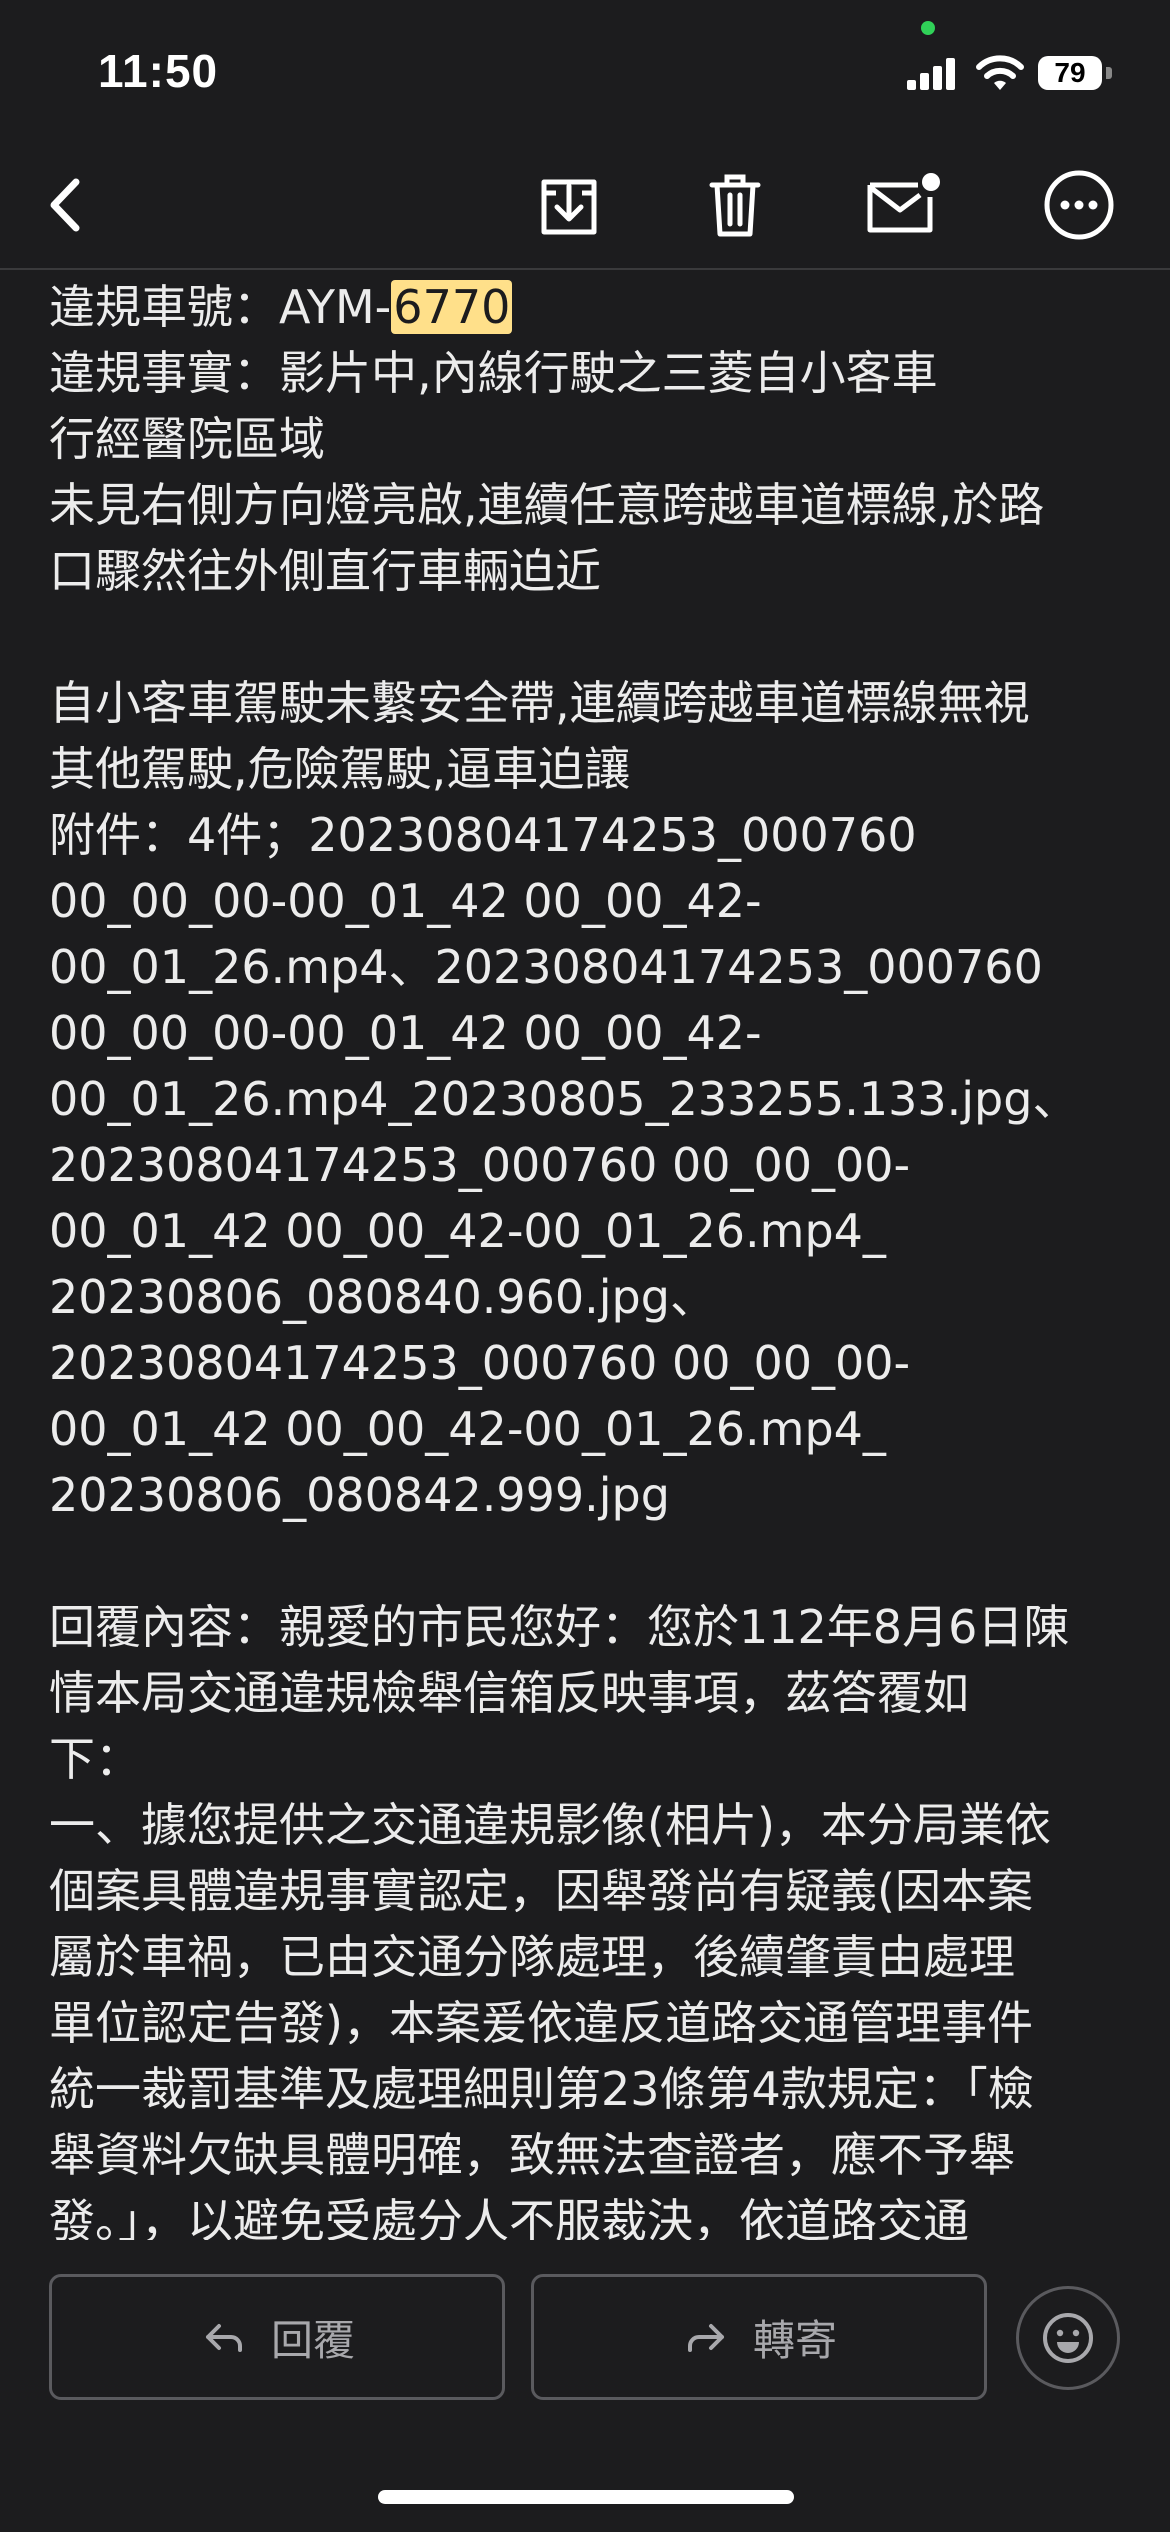 The width and height of the screenshot is (1170, 2532). I want to click on archive-button, so click(569, 205).